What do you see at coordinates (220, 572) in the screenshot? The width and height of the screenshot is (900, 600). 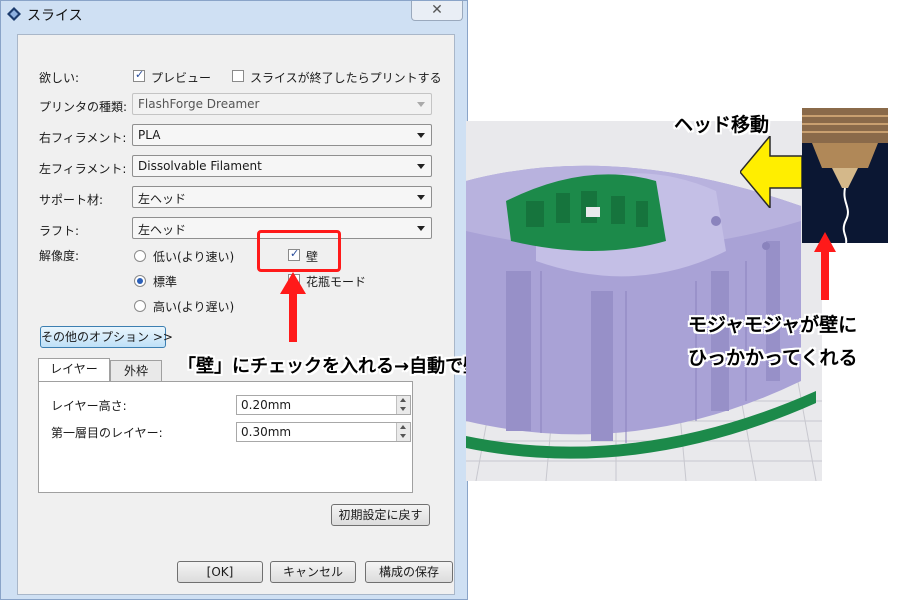 I see `ok-button: [OK]` at bounding box center [220, 572].